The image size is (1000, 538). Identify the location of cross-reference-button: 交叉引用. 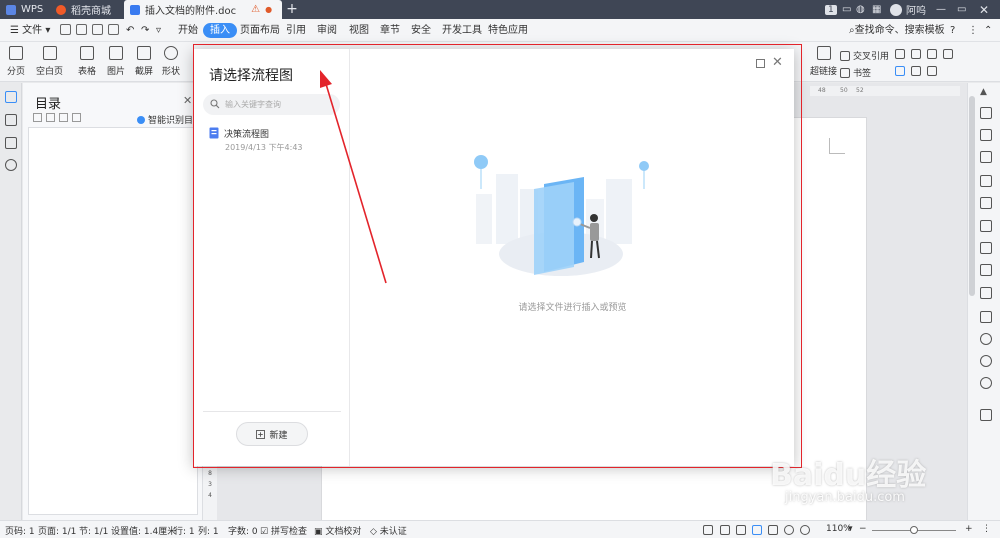
(864, 55).